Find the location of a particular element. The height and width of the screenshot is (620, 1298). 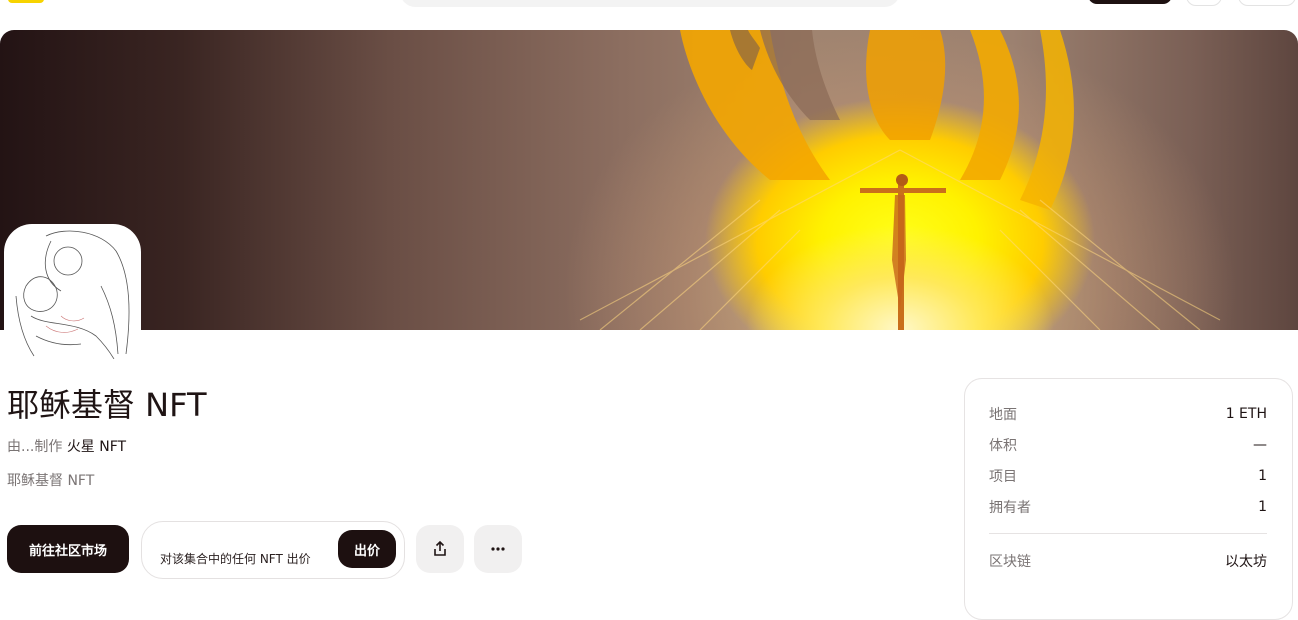

by-prefix: 由...制作 is located at coordinates (35, 447).